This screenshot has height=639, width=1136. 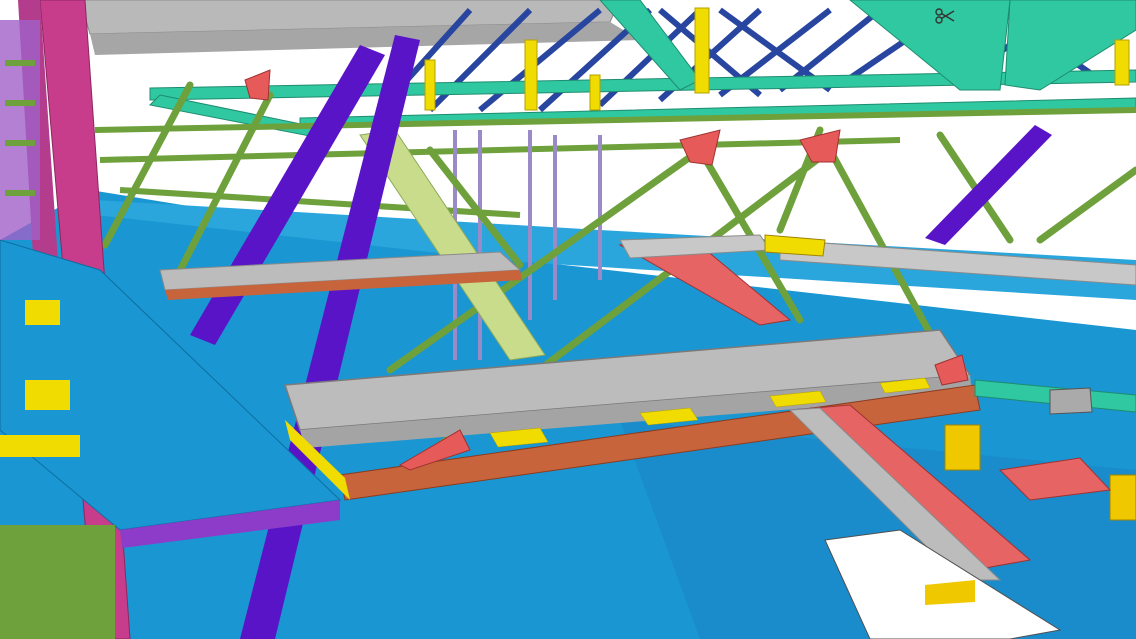 I want to click on green-block, so click(x=57, y=582).